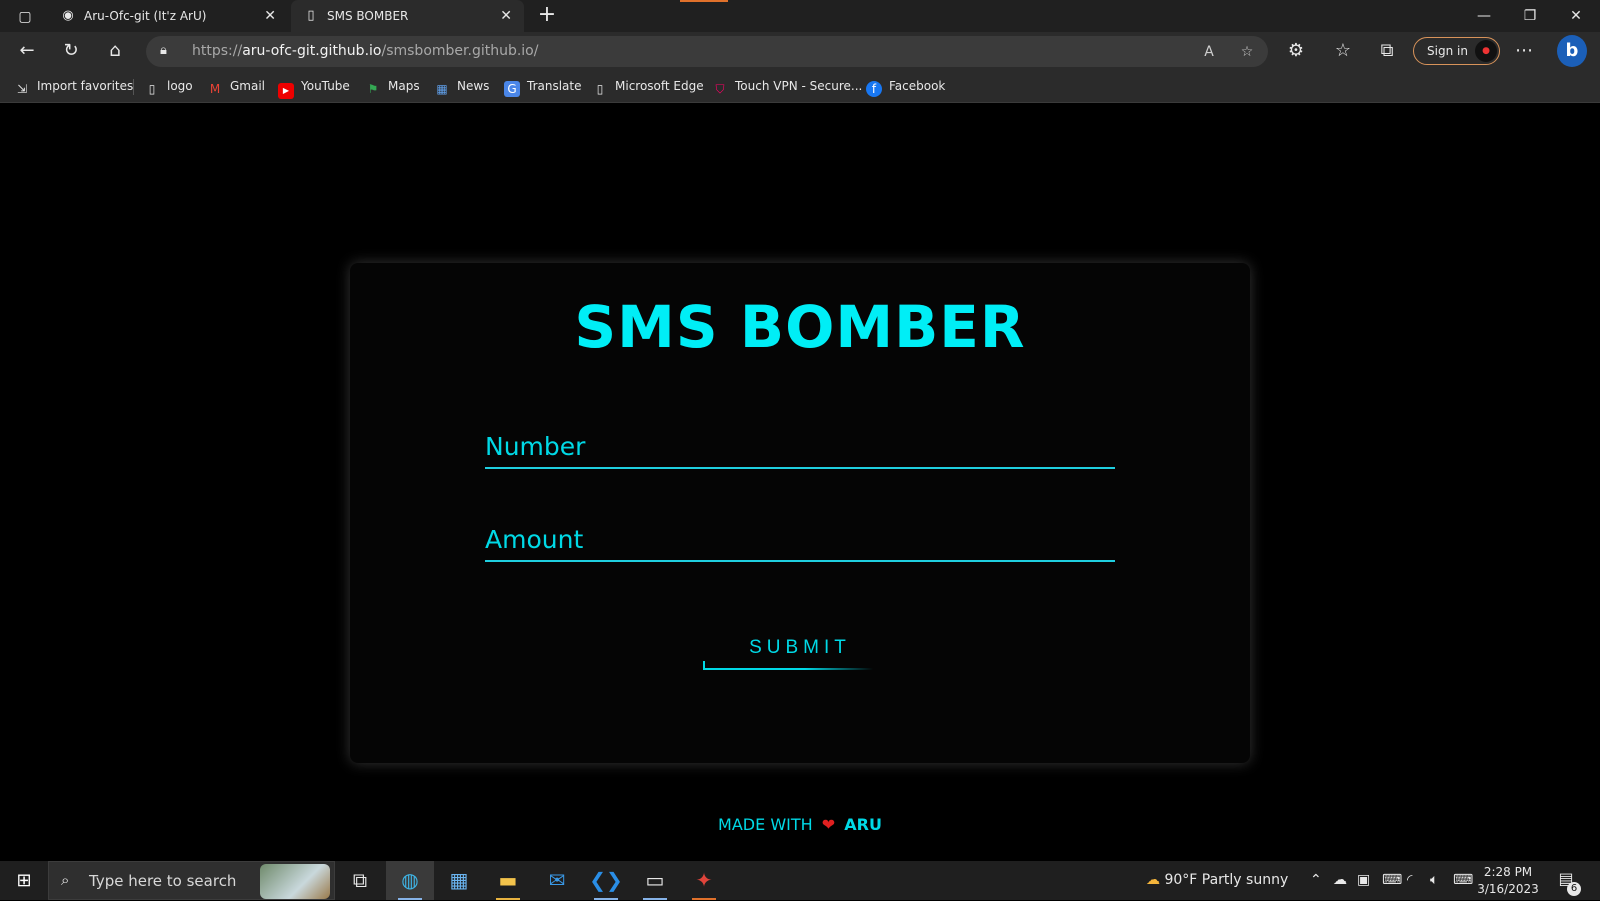 Image resolution: width=1600 pixels, height=901 pixels. I want to click on search-highlight-image, so click(295, 881).